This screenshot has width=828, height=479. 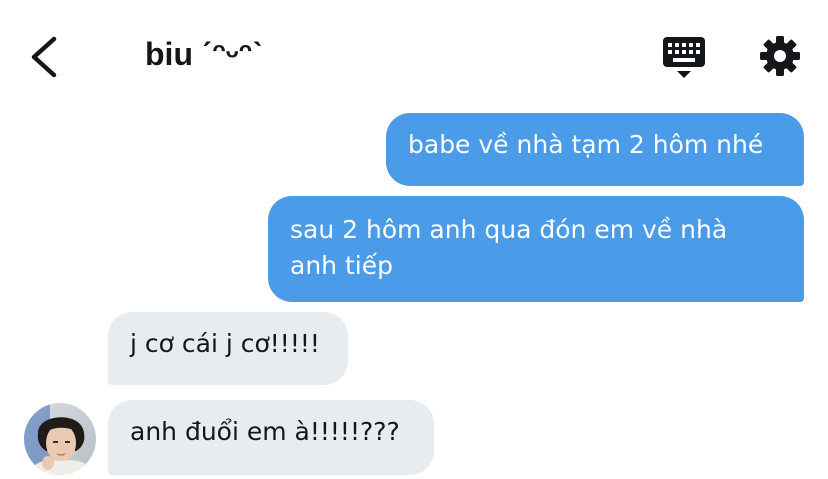 I want to click on avatar, so click(x=60, y=439).